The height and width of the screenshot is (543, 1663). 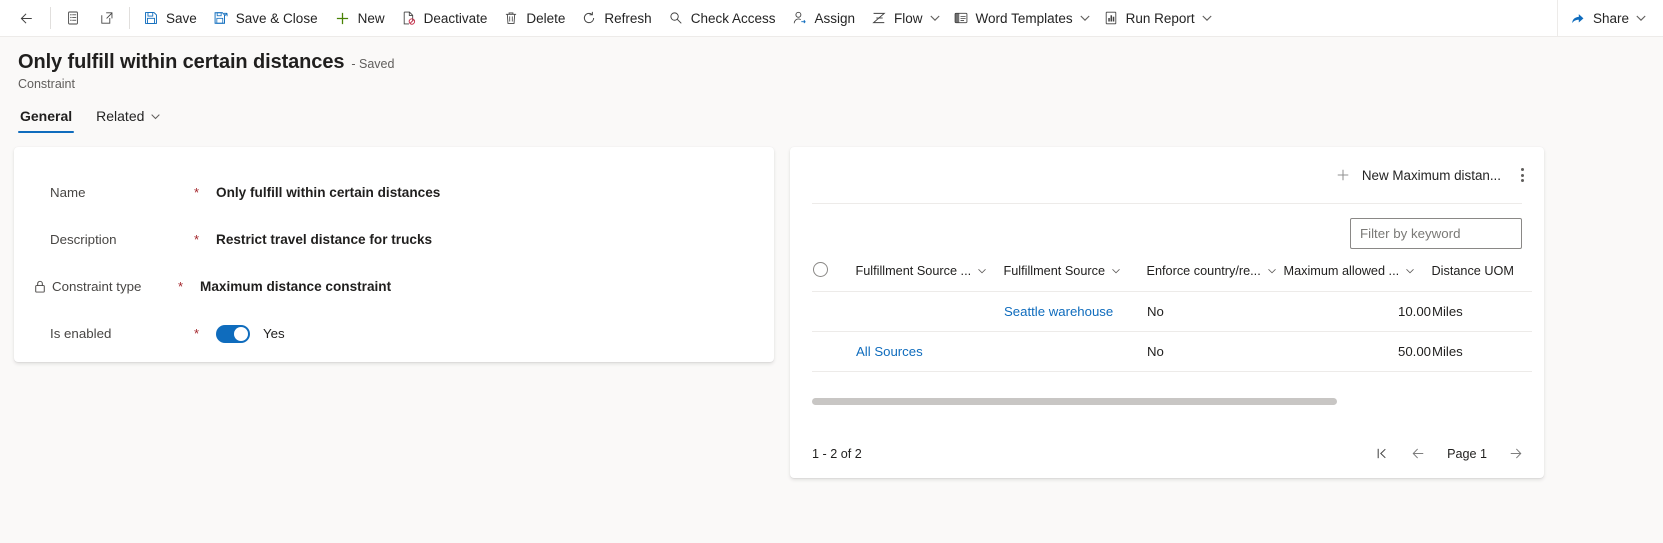 What do you see at coordinates (837, 453) in the screenshot?
I see `record-count: 1 - 2 of 2` at bounding box center [837, 453].